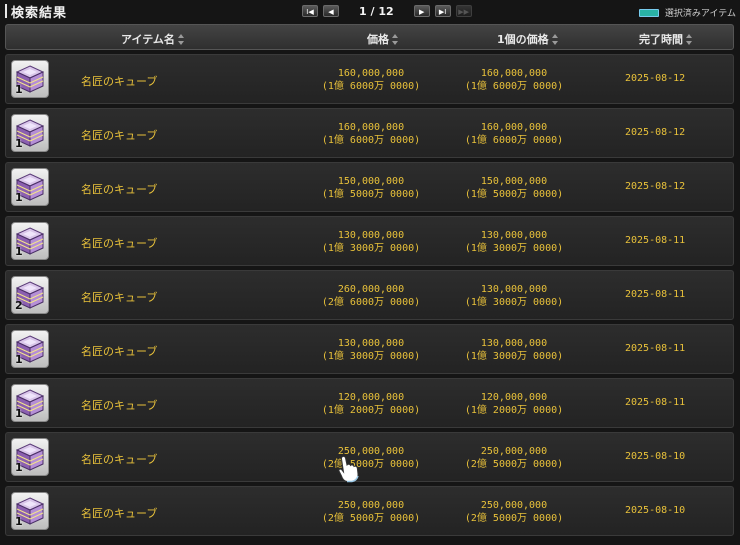 Image resolution: width=740 pixels, height=545 pixels. I want to click on item-price: 260,000,000 (2億 6000万 0000), so click(371, 296).